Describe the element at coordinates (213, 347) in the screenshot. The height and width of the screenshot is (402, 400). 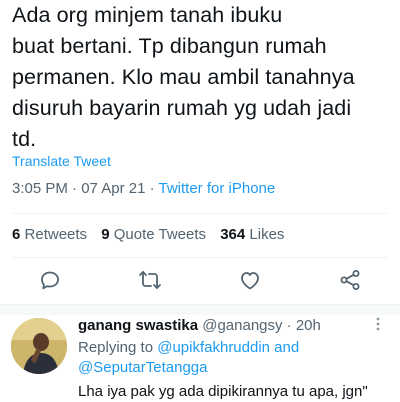
I see `mention-link: @upikfakhruddin` at that location.